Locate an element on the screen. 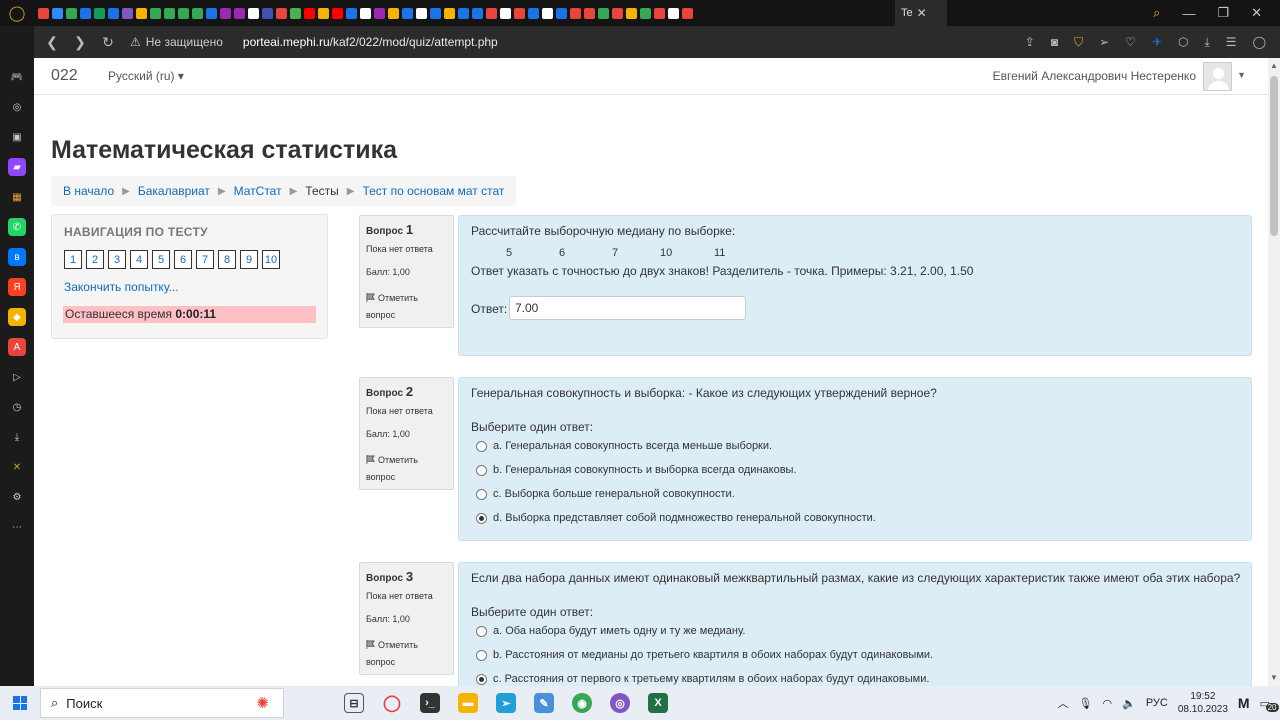  tray-chevron-icon: ︿ is located at coordinates (1063, 703).